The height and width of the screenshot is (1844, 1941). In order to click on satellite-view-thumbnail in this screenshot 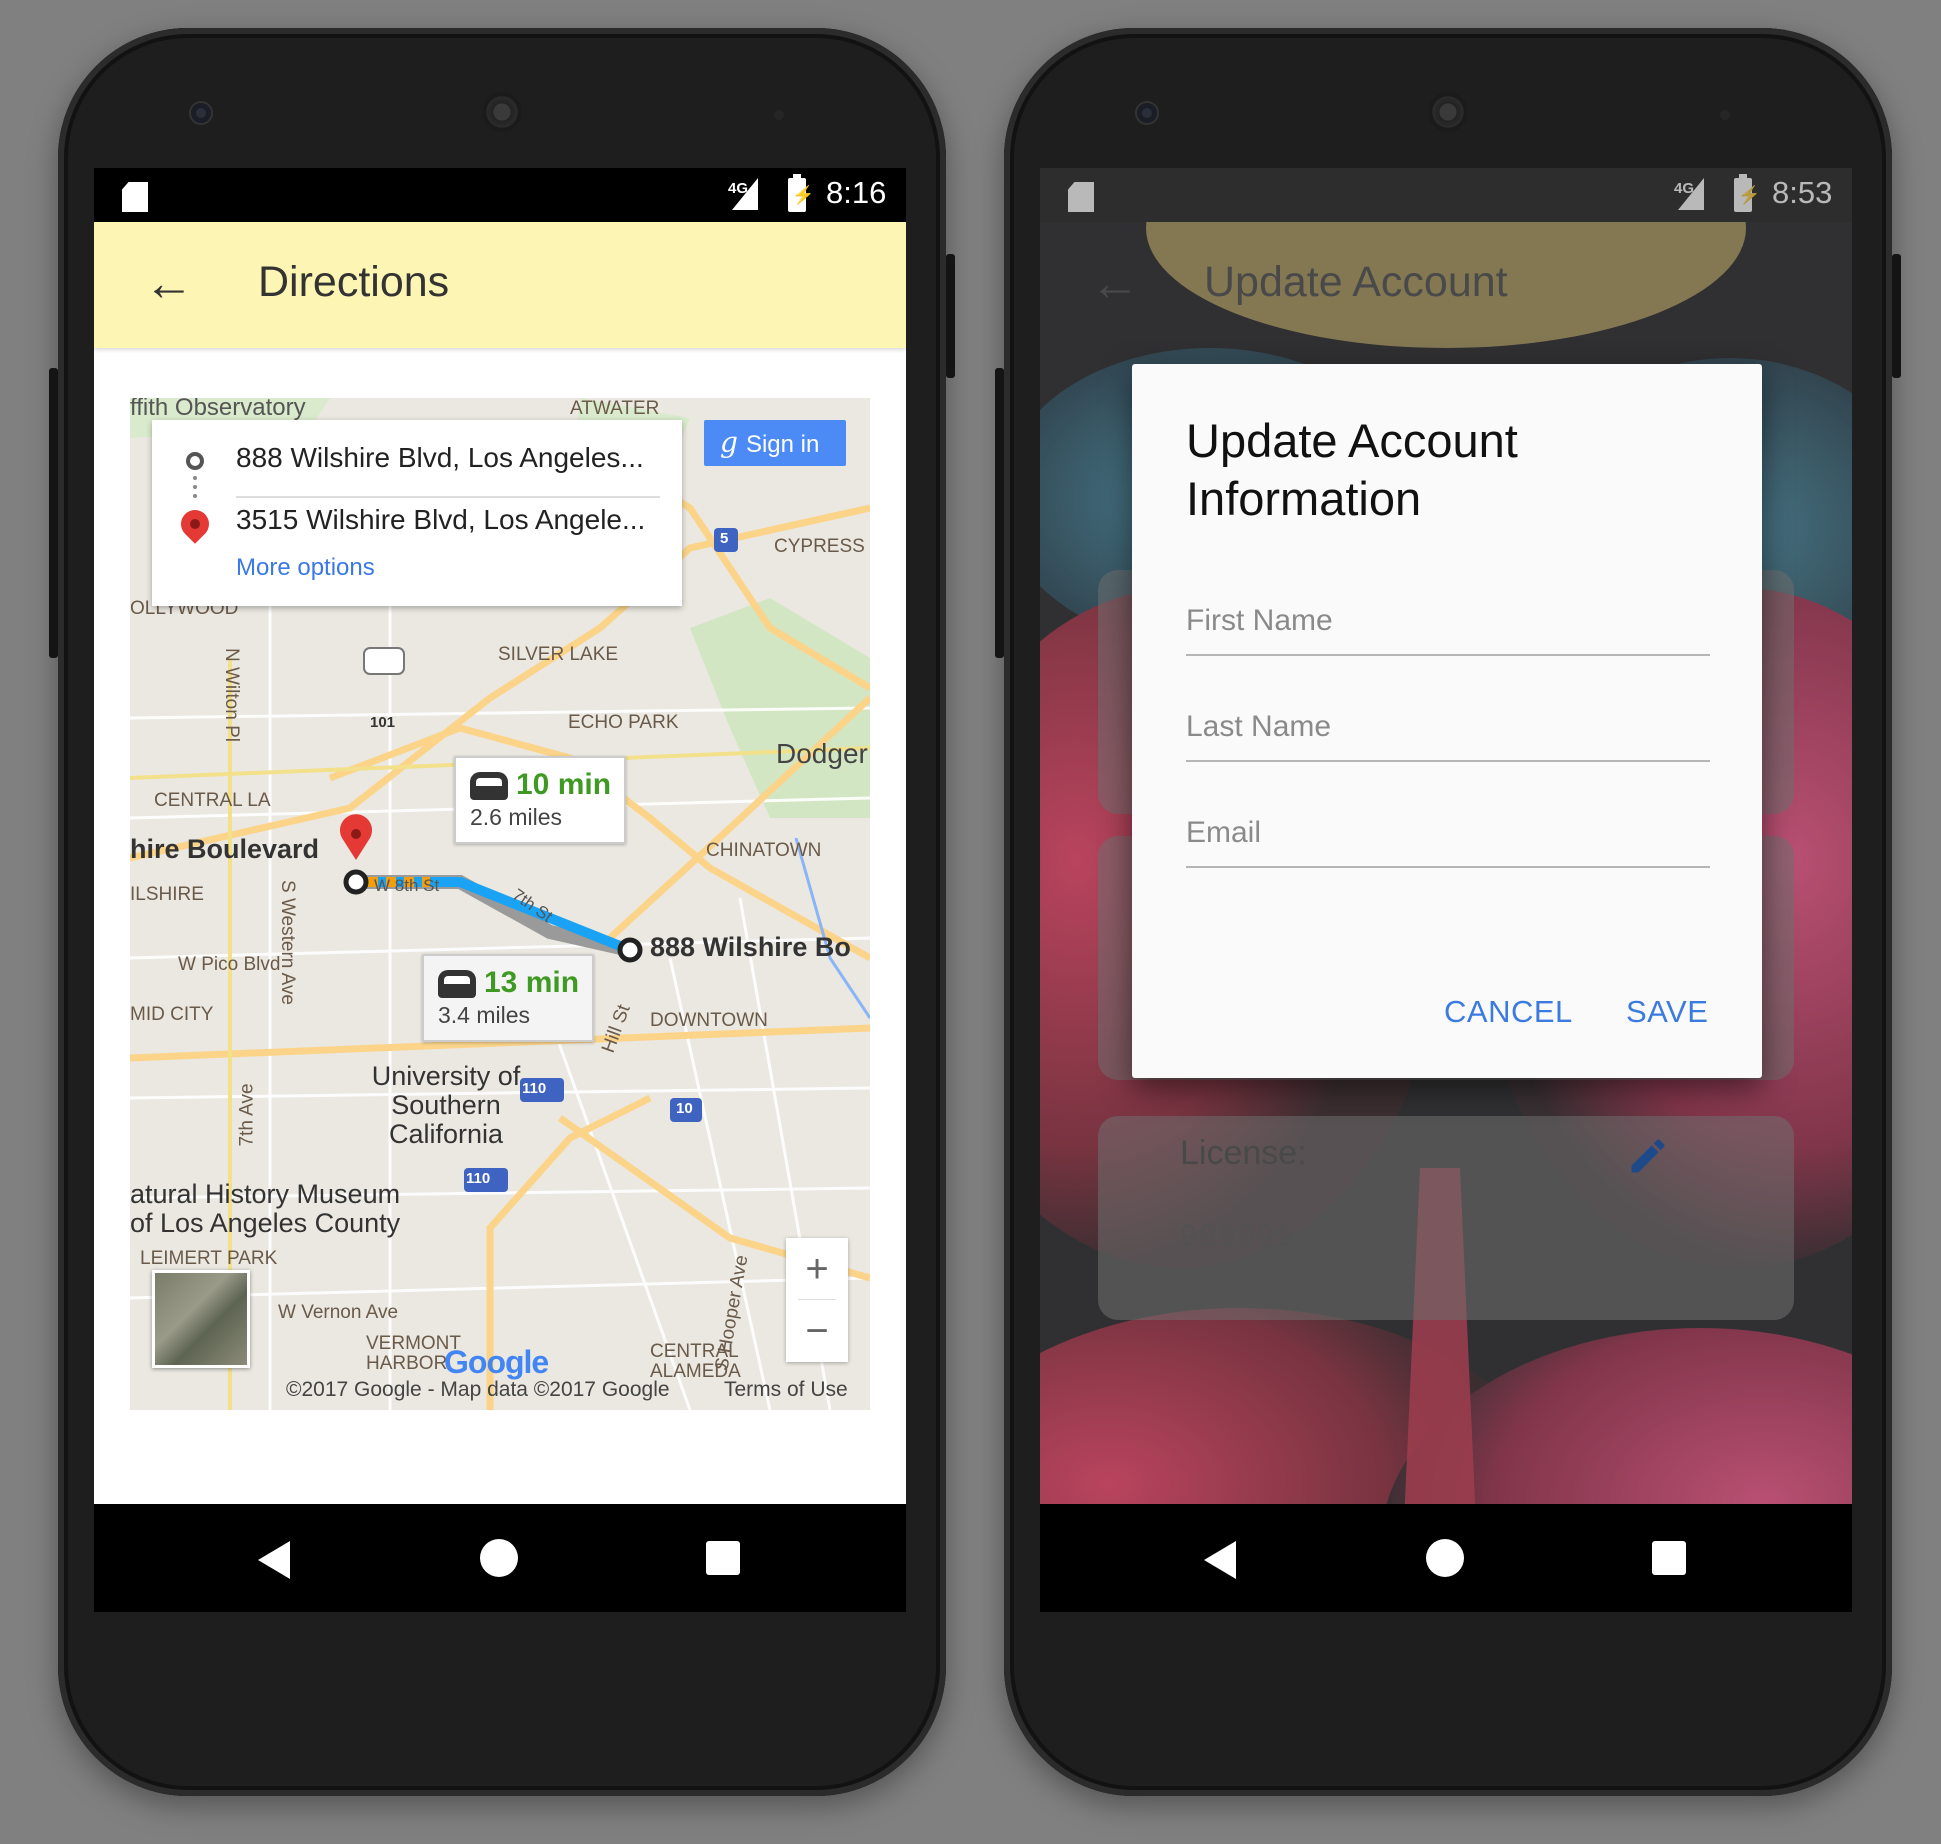, I will do `click(201, 1319)`.